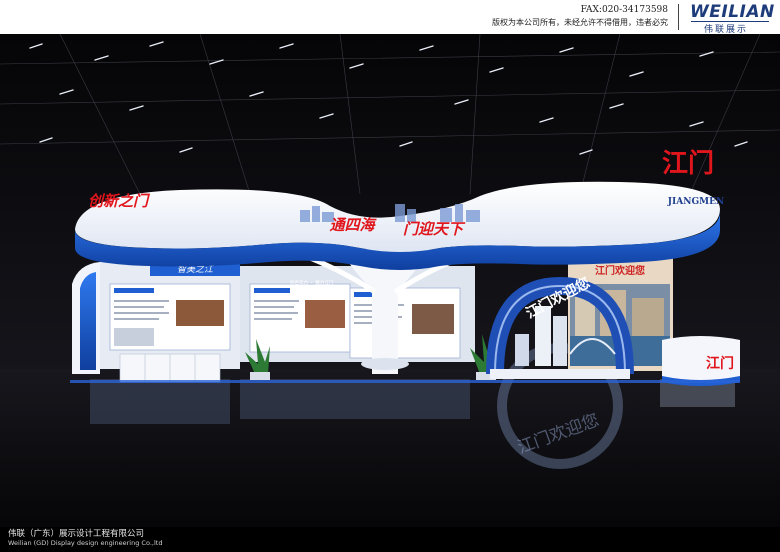 The height and width of the screenshot is (552, 780). Describe the element at coordinates (119, 201) in the screenshot. I see `top-left-slogan: 创新之门` at that location.